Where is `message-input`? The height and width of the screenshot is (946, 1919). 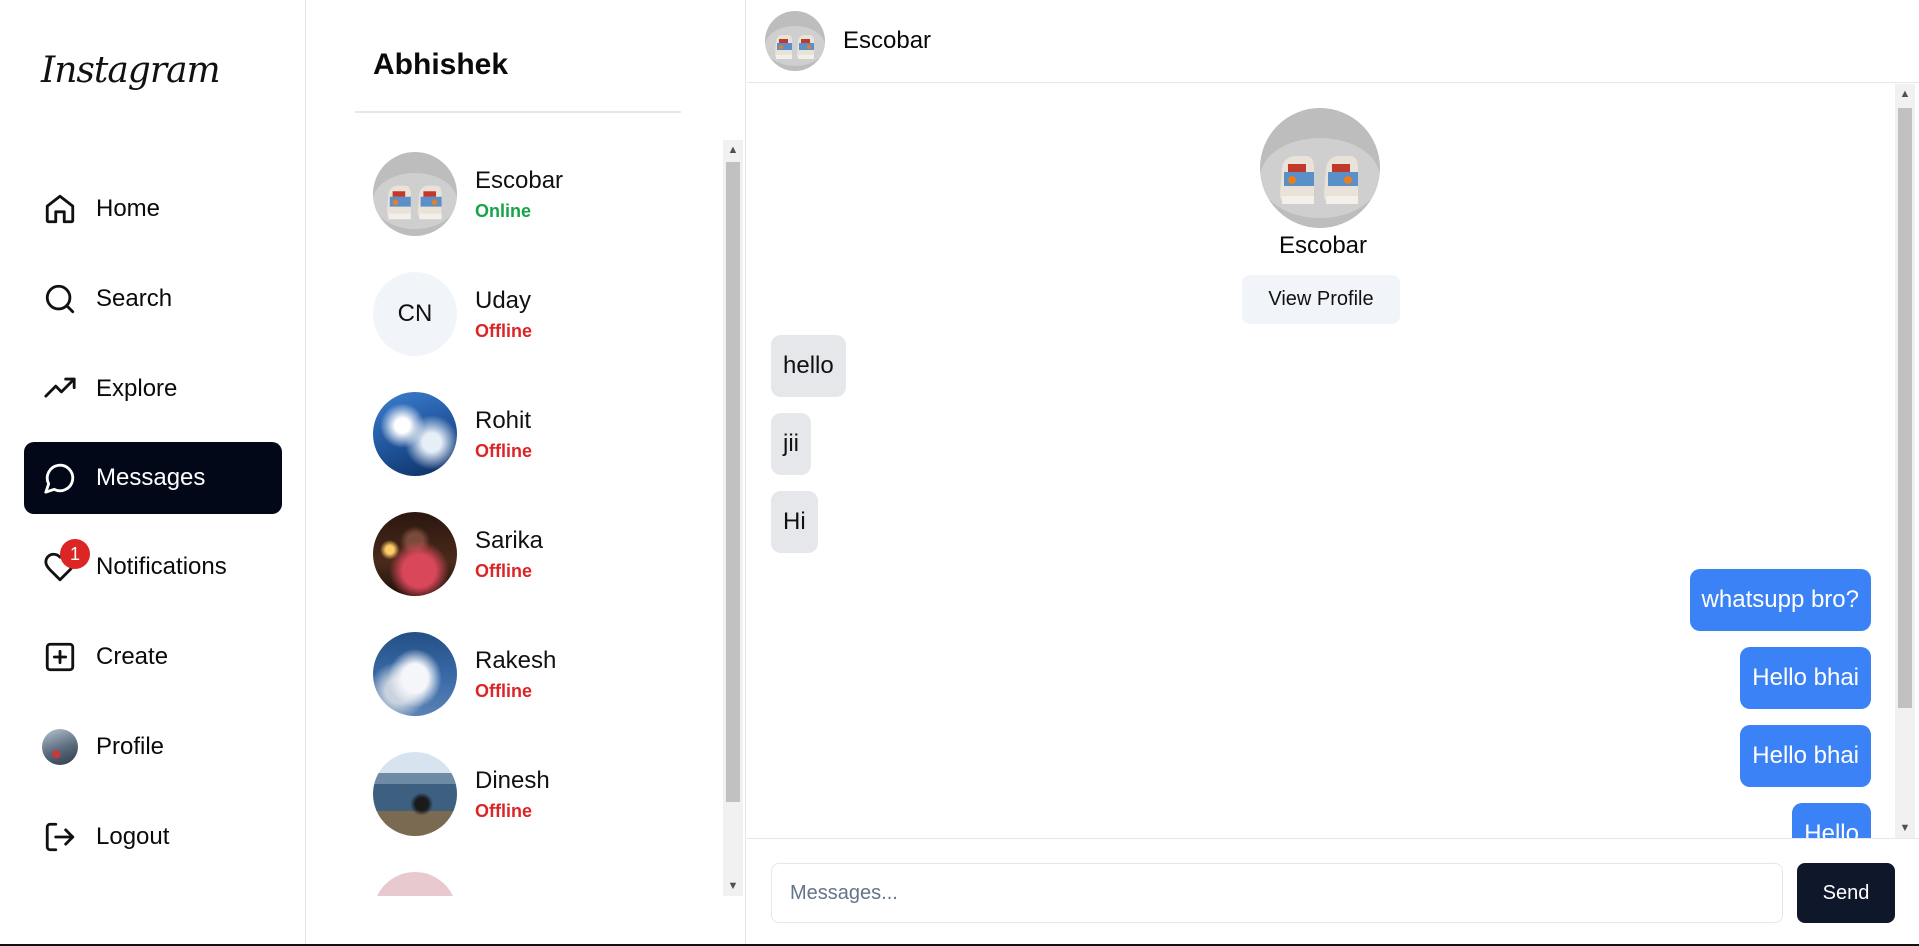 message-input is located at coordinates (1277, 893).